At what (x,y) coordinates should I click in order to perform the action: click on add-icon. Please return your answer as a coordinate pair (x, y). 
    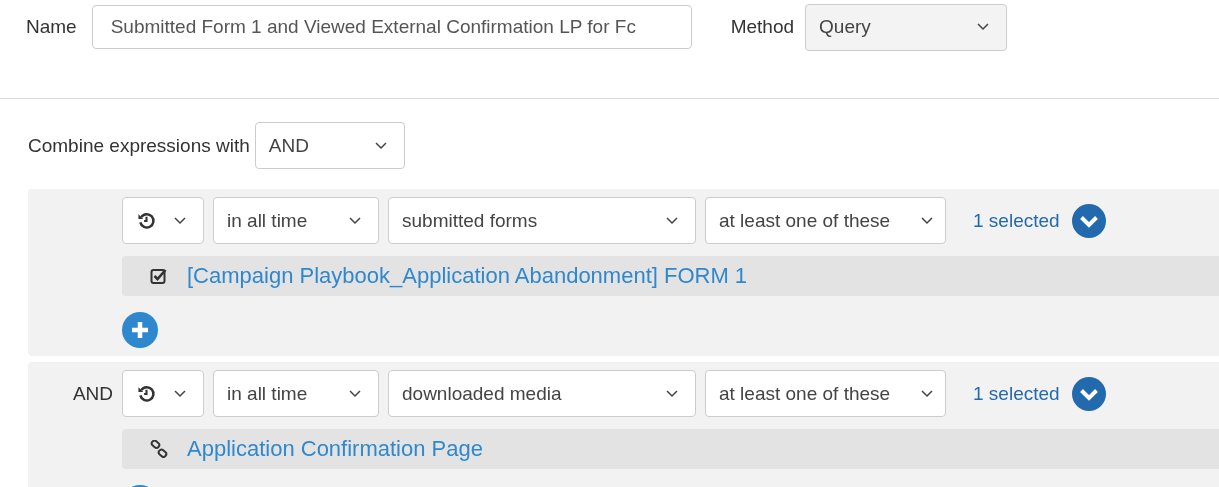
    Looking at the image, I should click on (140, 330).